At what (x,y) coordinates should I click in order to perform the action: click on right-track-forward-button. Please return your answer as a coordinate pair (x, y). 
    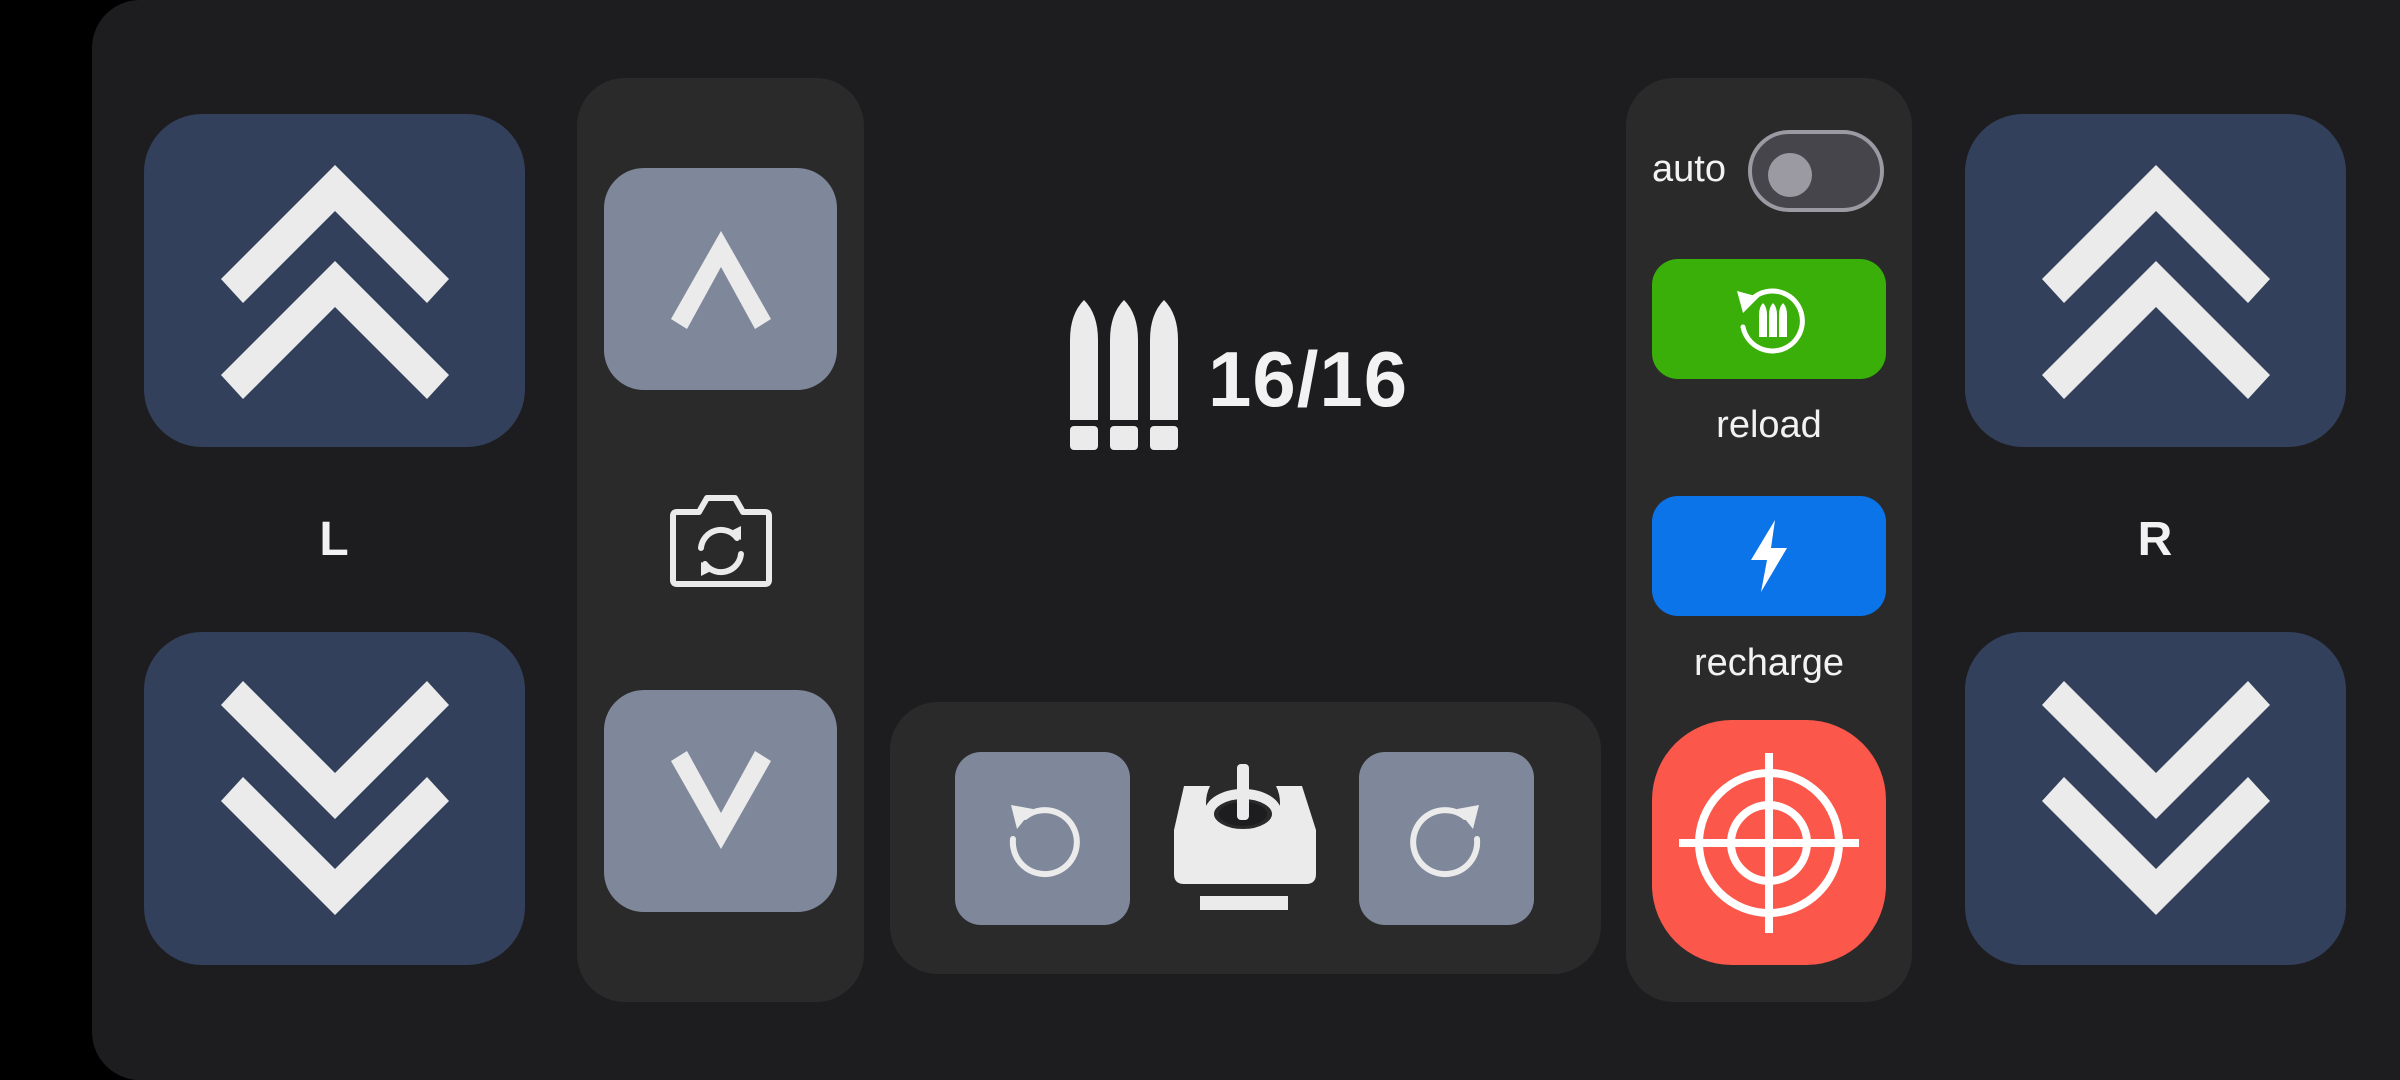
    Looking at the image, I should click on (2155, 280).